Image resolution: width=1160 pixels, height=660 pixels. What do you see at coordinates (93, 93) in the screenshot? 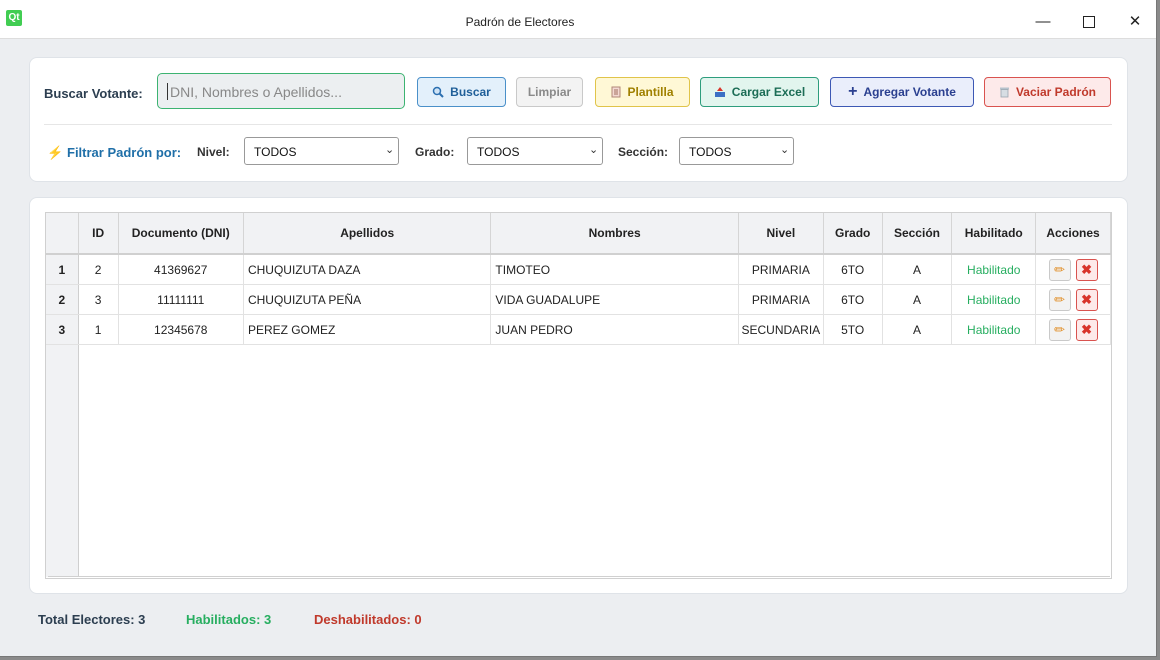
I see `search-label: Buscar Votante:` at bounding box center [93, 93].